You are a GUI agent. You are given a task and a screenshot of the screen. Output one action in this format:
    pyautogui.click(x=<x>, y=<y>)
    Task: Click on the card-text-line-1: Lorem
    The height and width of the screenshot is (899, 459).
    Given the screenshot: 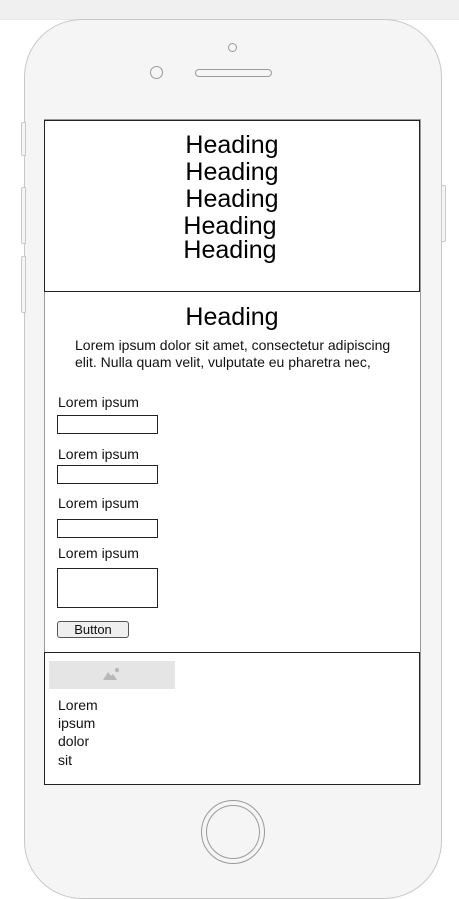 What is the action you would take?
    pyautogui.click(x=78, y=705)
    